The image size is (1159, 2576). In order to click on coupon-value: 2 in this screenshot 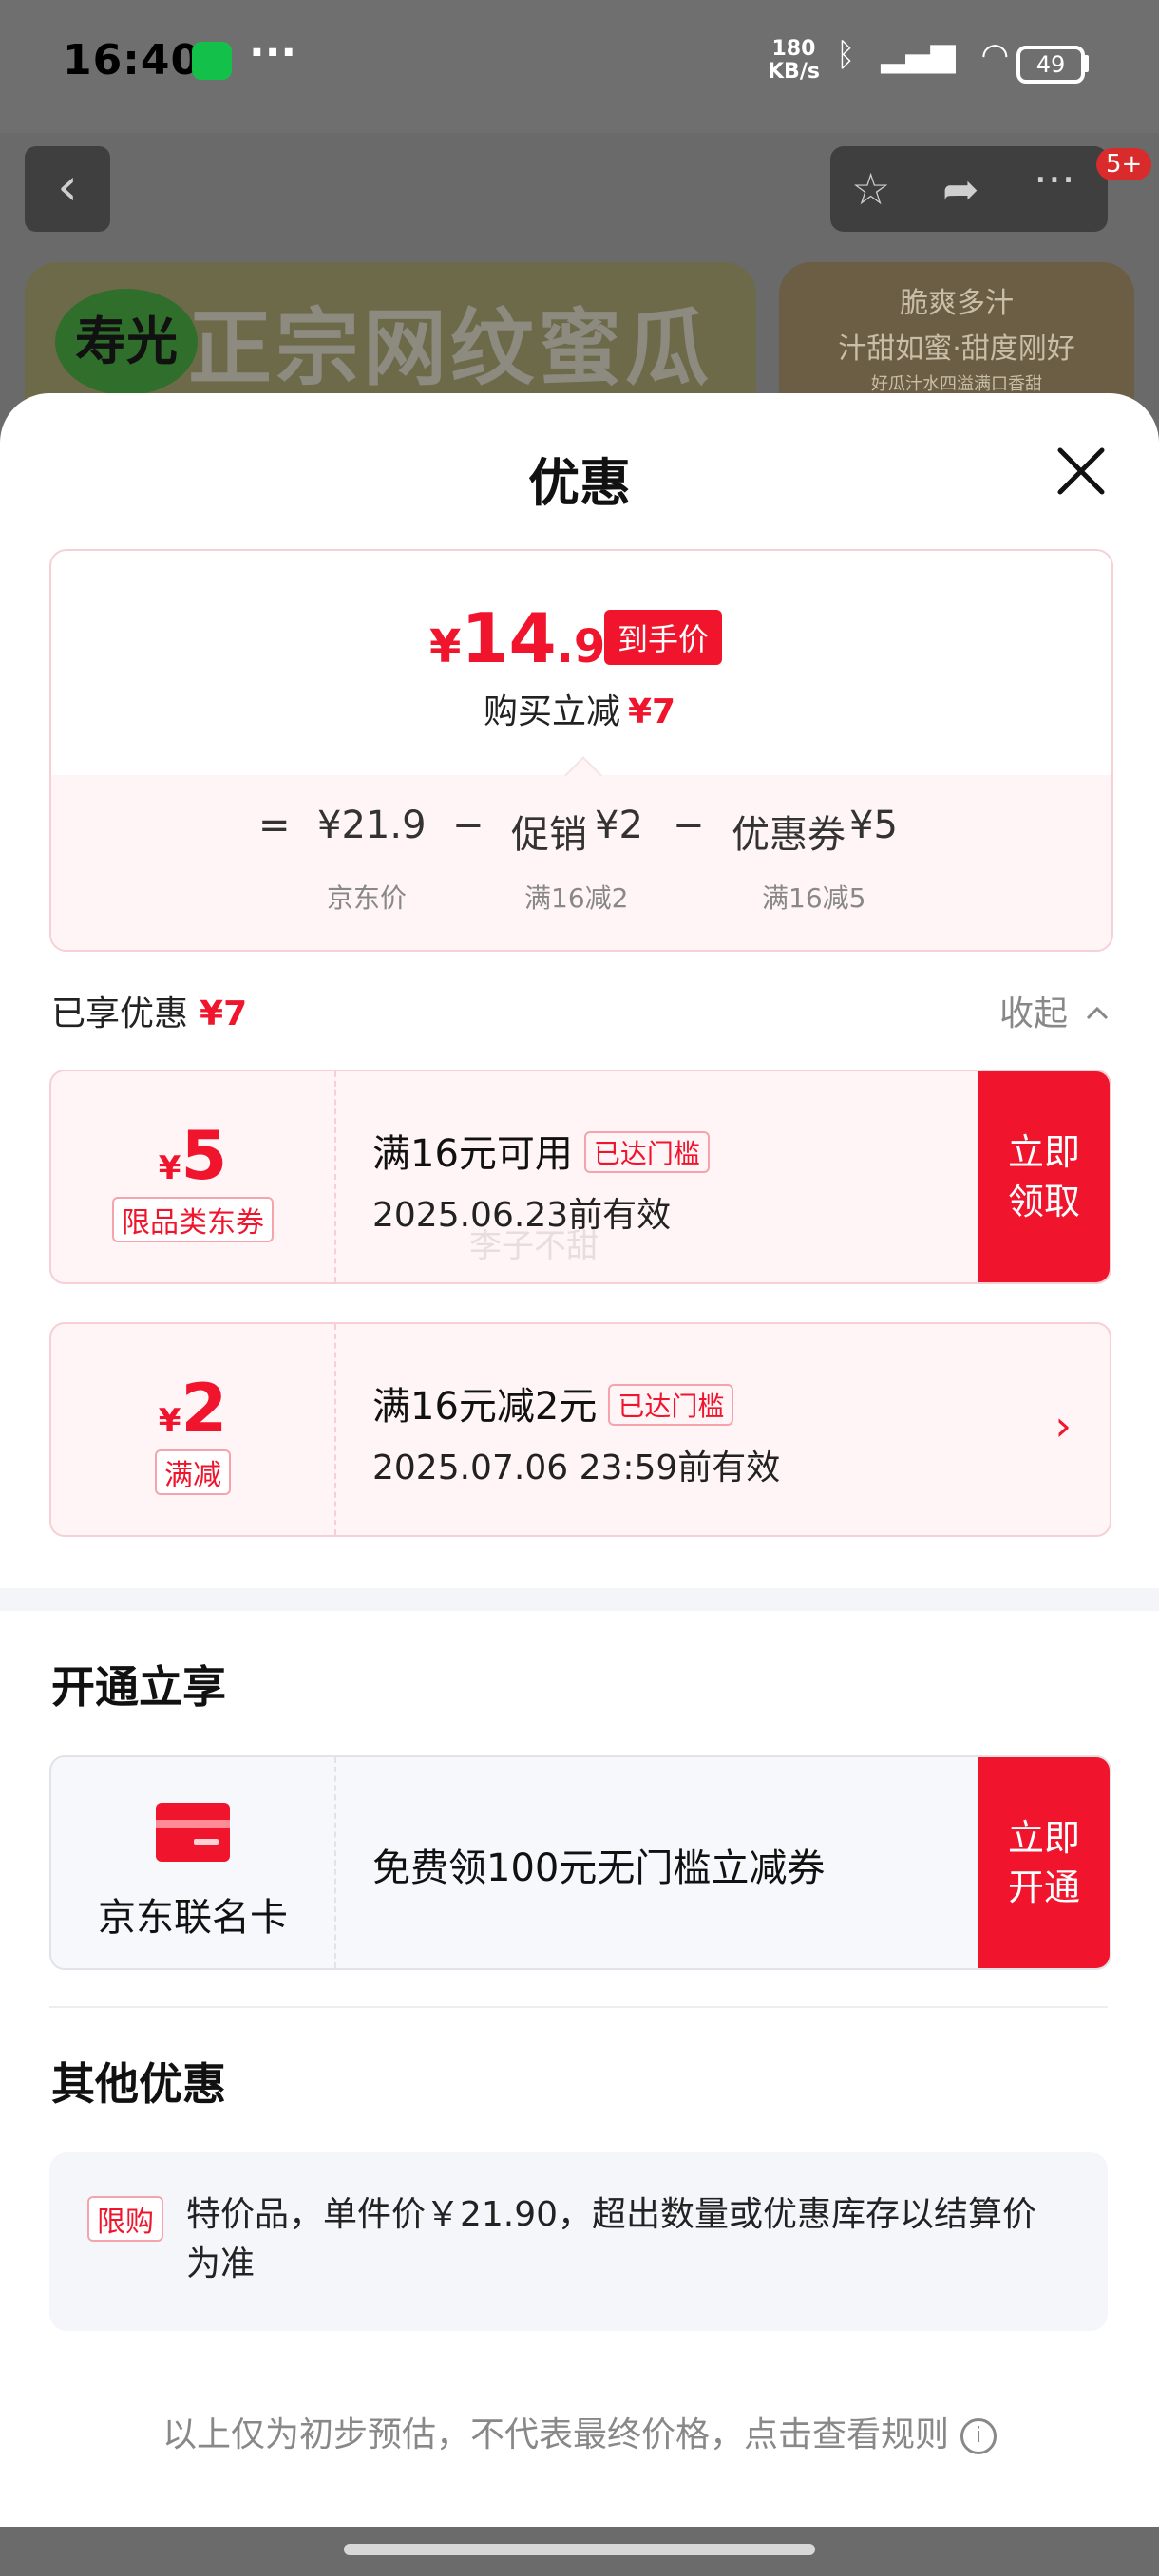, I will do `click(204, 1409)`.